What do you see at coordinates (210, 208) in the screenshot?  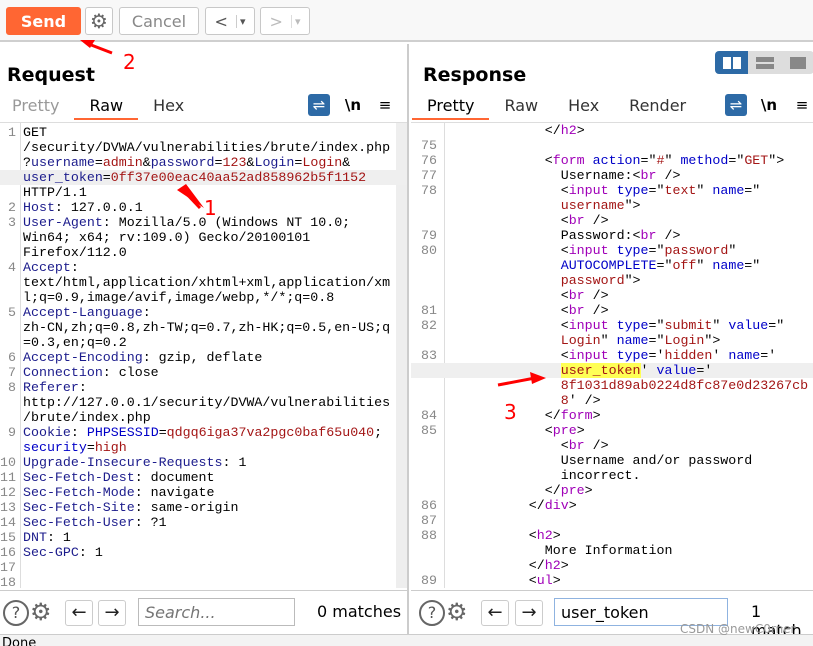 I see `annotation-1: 1` at bounding box center [210, 208].